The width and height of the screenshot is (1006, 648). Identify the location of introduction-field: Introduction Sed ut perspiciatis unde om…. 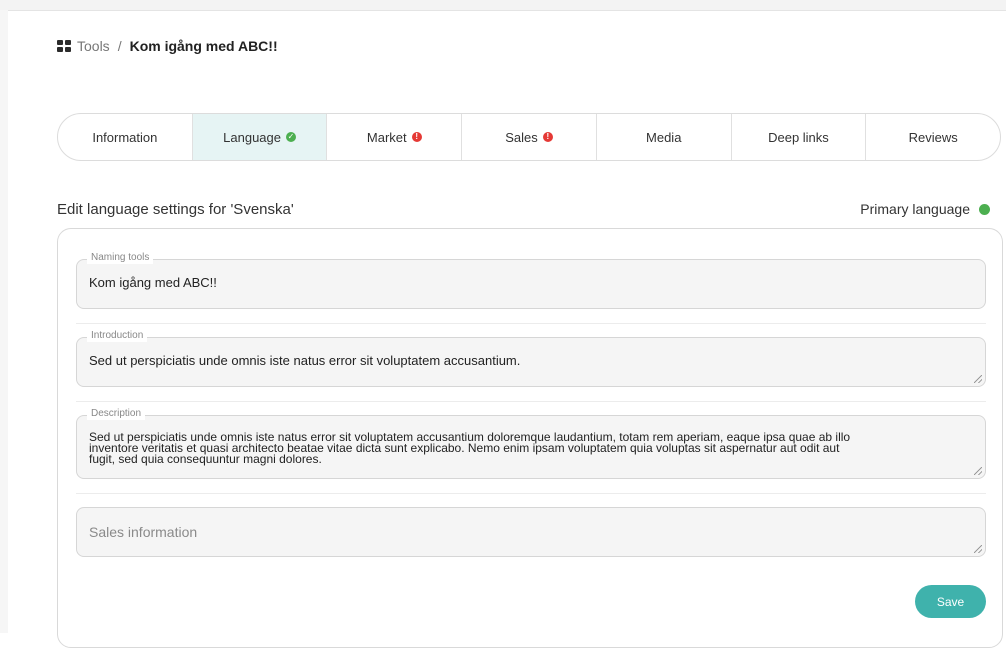
(531, 358).